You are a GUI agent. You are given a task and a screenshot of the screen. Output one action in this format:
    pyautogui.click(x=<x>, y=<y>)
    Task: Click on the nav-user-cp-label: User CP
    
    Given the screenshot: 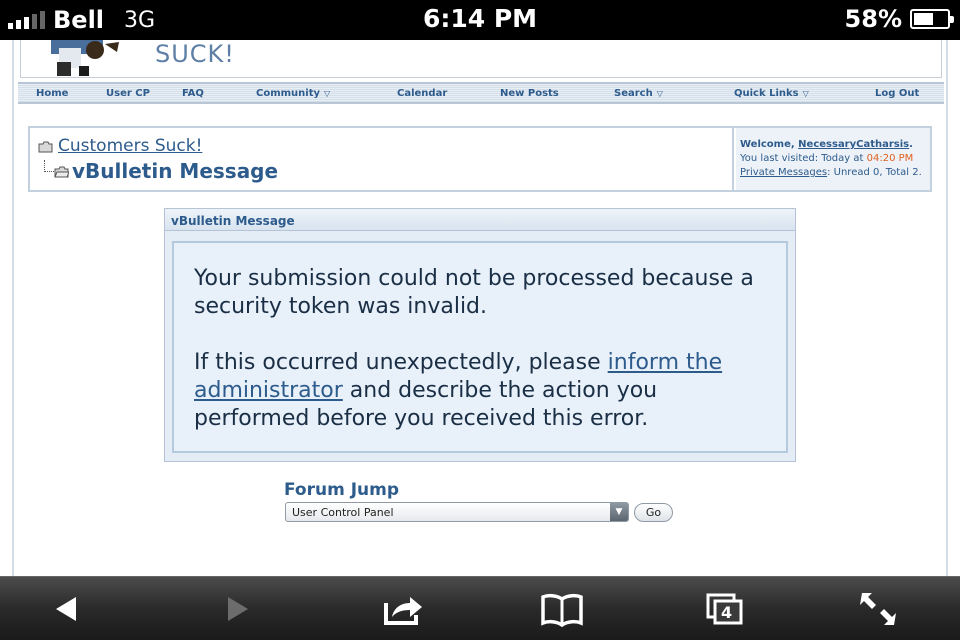 What is the action you would take?
    pyautogui.click(x=128, y=93)
    